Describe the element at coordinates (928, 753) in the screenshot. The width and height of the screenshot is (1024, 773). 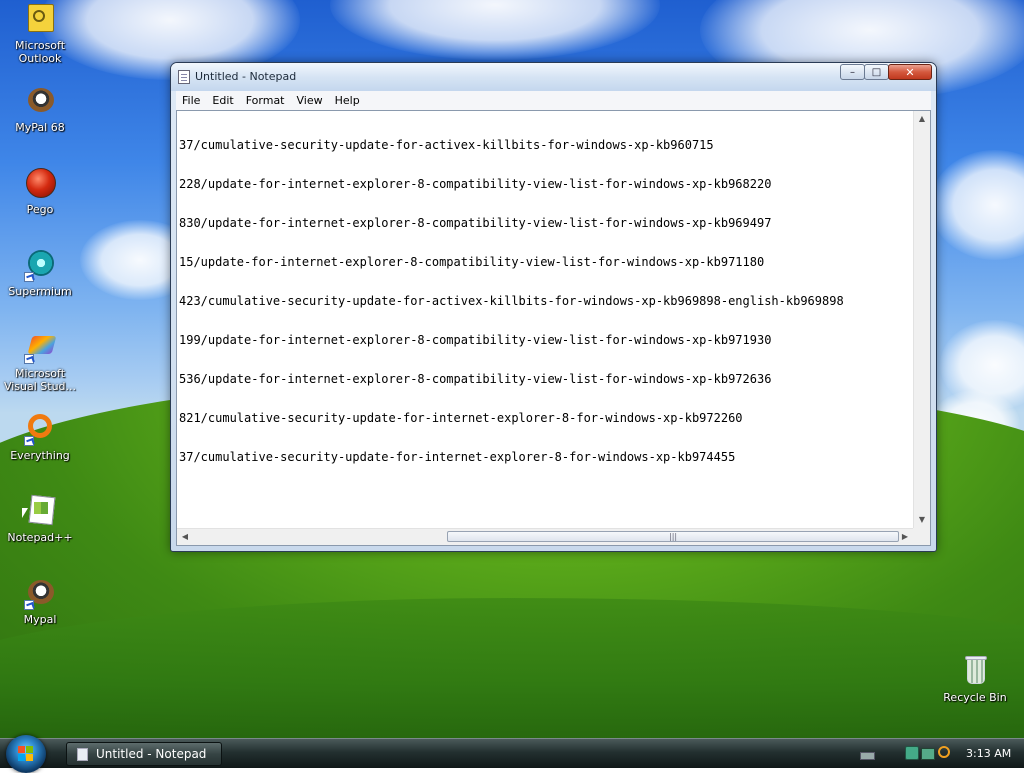
I see `network-icon` at that location.